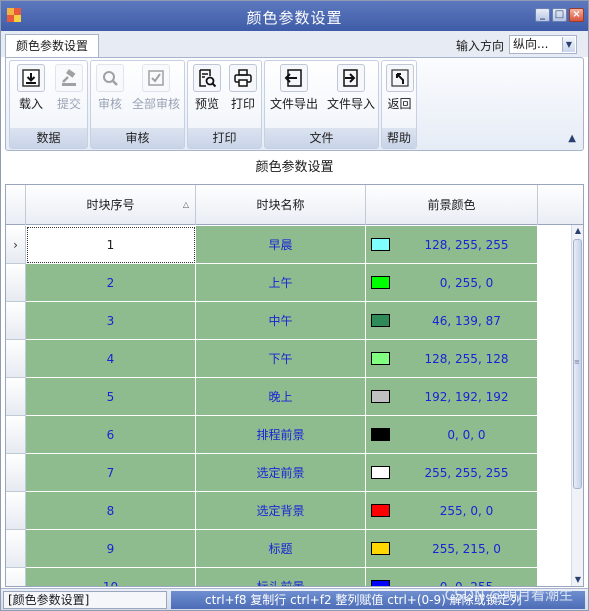 This screenshot has width=589, height=611. I want to click on table-row: 10 标头前景 0, 0, 255, so click(289, 577).